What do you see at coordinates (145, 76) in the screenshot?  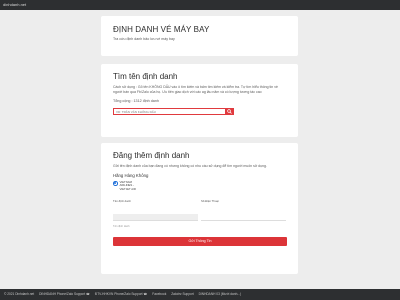 I see `search-title: Tìm tên định danh` at bounding box center [145, 76].